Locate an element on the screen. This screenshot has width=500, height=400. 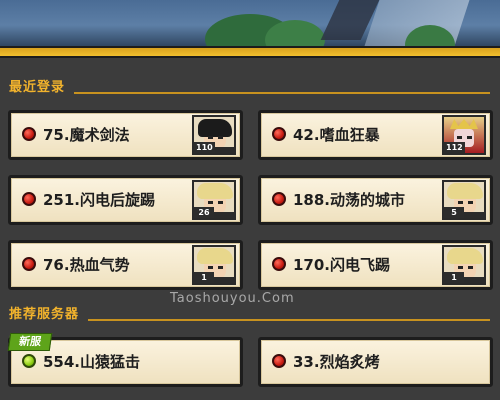
avatar: 5 is located at coordinates (464, 200).